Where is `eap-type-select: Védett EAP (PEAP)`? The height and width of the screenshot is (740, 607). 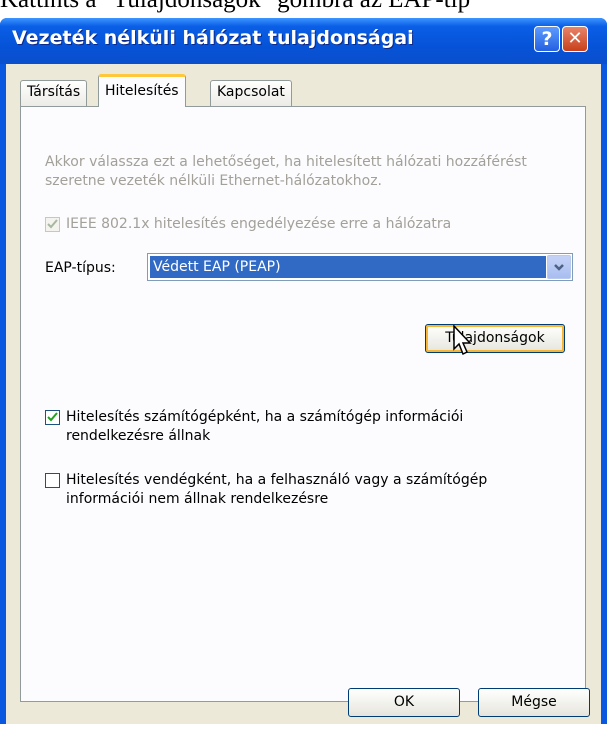 eap-type-select: Védett EAP (PEAP) is located at coordinates (360, 267).